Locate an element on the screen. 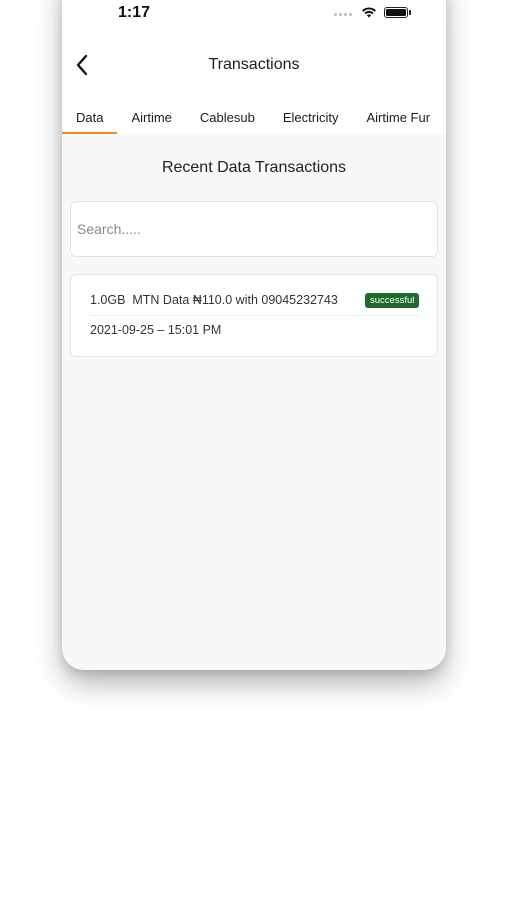 The height and width of the screenshot is (900, 507). battery-icon is located at coordinates (396, 12).